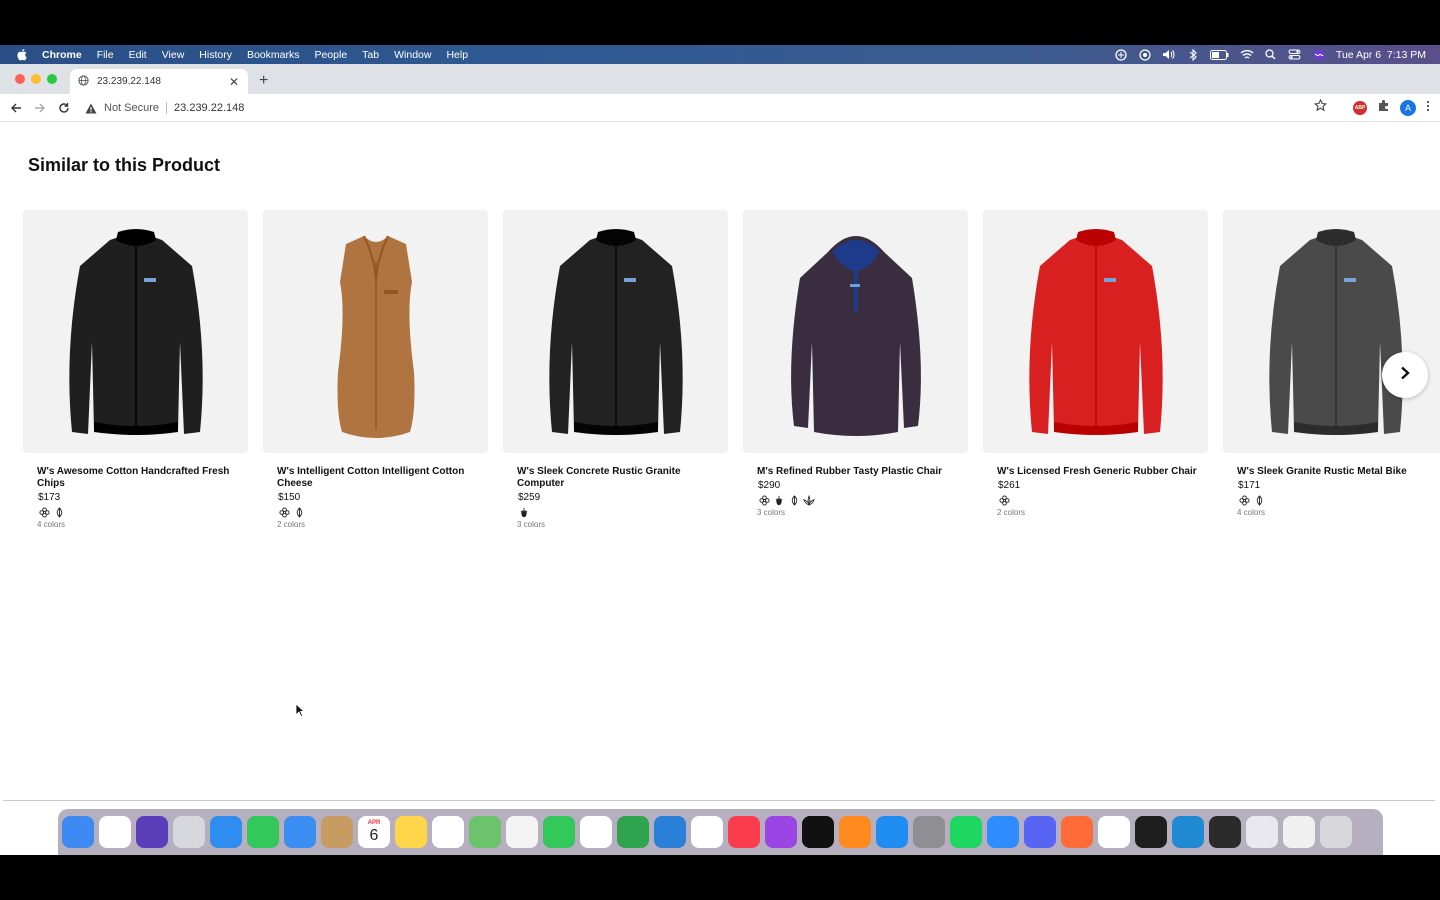 This screenshot has height=900, width=1440. I want to click on minimize-window-button, so click(36, 79).